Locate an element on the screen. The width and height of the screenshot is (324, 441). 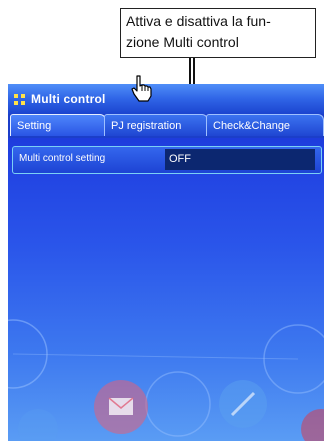
setting-value-field: OFF is located at coordinates (240, 159).